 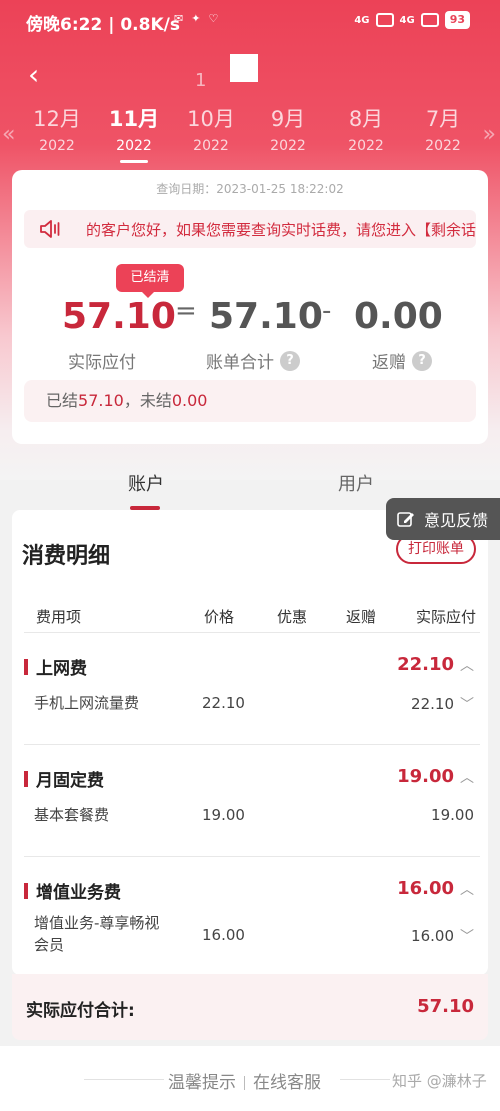 What do you see at coordinates (467, 705) in the screenshot?
I see `chevron-down-icon: ﹀` at bounding box center [467, 705].